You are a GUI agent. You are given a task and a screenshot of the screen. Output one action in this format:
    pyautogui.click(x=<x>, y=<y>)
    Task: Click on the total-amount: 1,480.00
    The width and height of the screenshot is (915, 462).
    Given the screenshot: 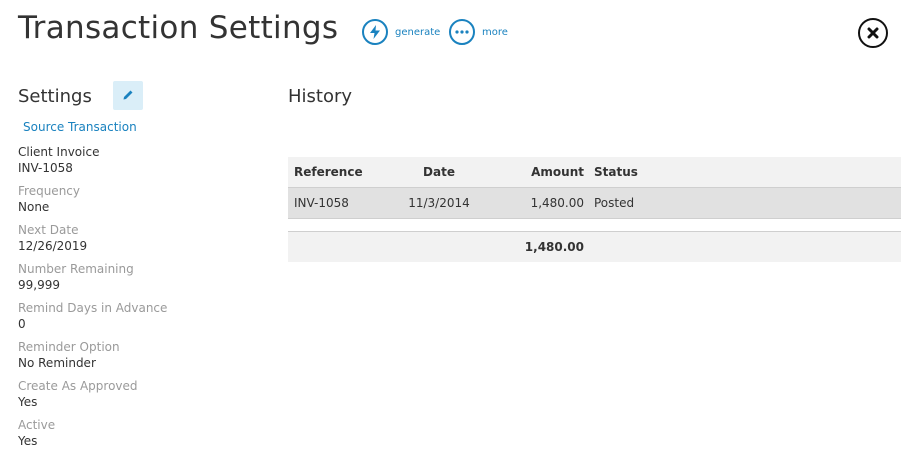 What is the action you would take?
    pyautogui.click(x=554, y=247)
    